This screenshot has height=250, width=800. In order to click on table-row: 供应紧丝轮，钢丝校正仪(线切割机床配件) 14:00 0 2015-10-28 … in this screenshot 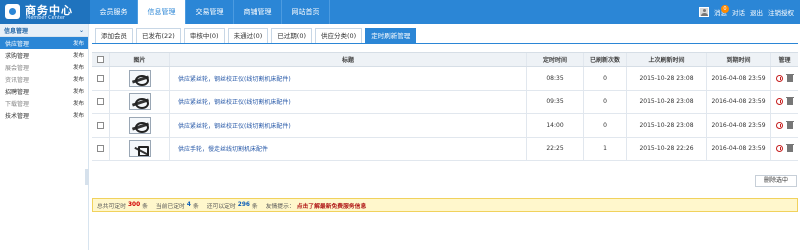, I will do `click(445, 126)`.